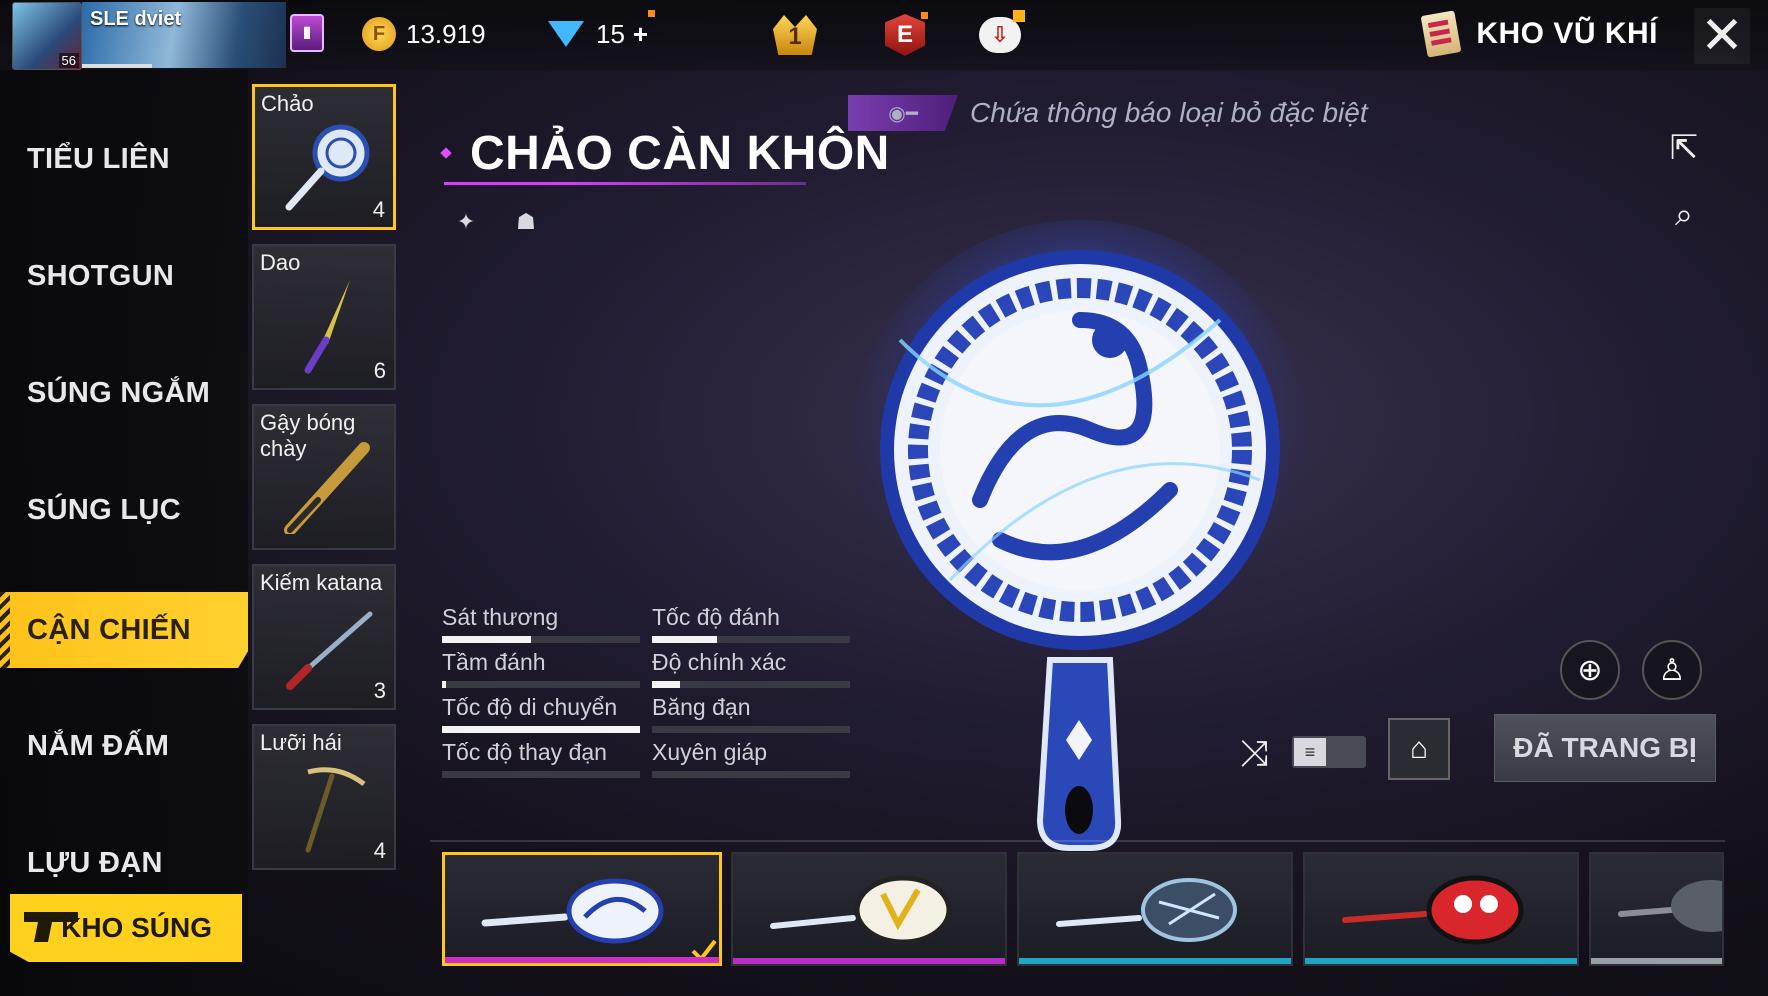  I want to click on pan-icon, so click(327, 167).